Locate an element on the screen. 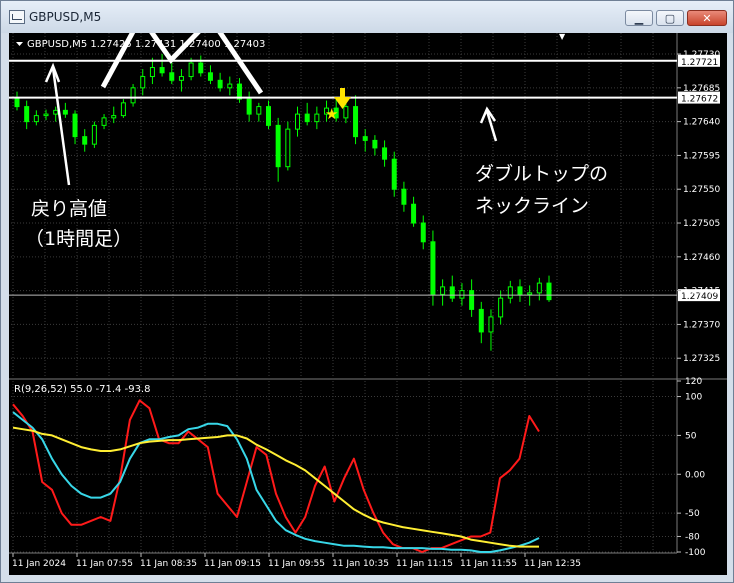 The height and width of the screenshot is (583, 734). time-axis-label: 11 Jan 12:35 is located at coordinates (552, 564).